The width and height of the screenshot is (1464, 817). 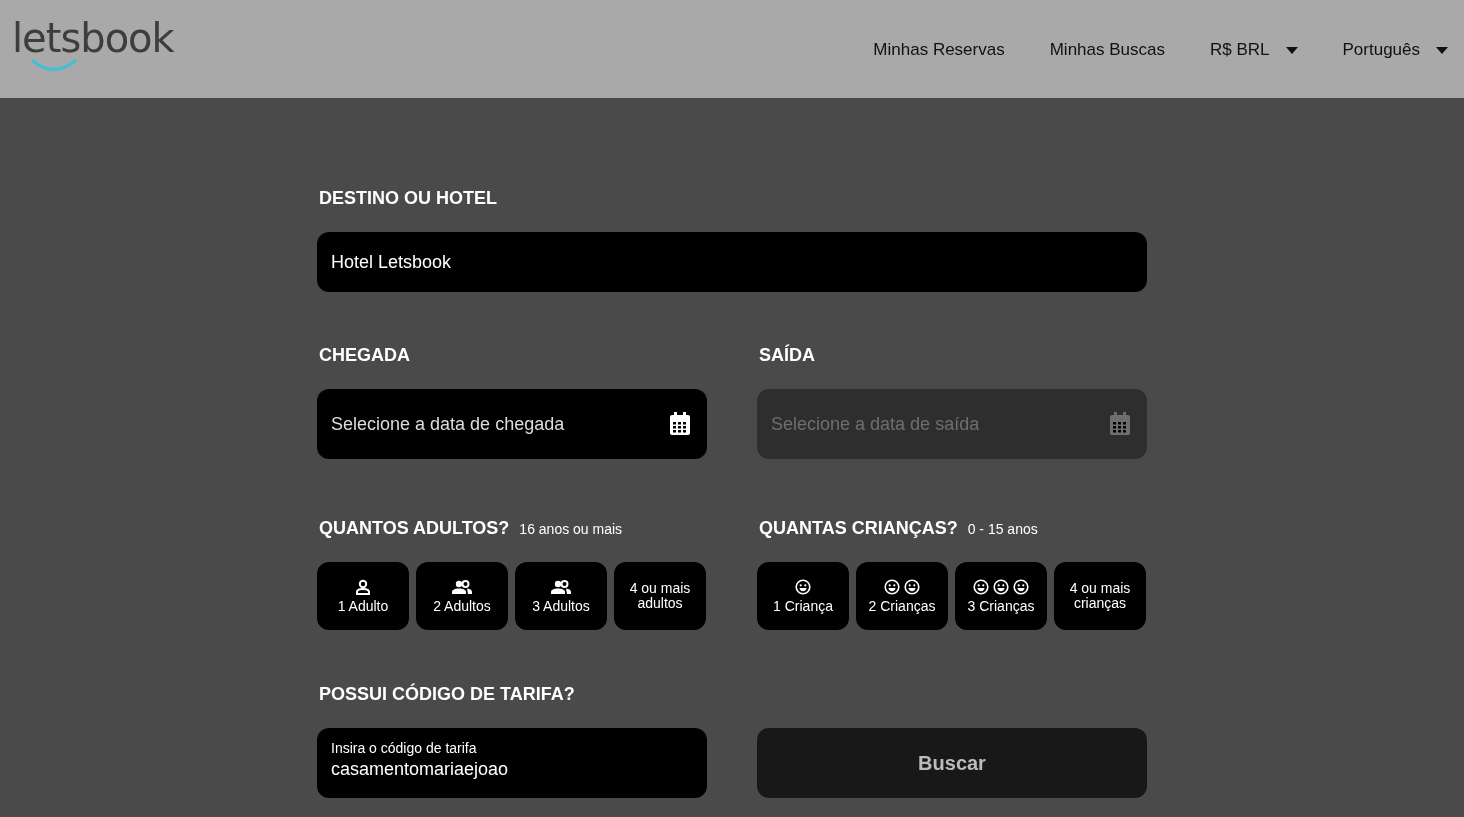 What do you see at coordinates (404, 748) in the screenshot?
I see `field-hint: Insira o código de tarifa` at bounding box center [404, 748].